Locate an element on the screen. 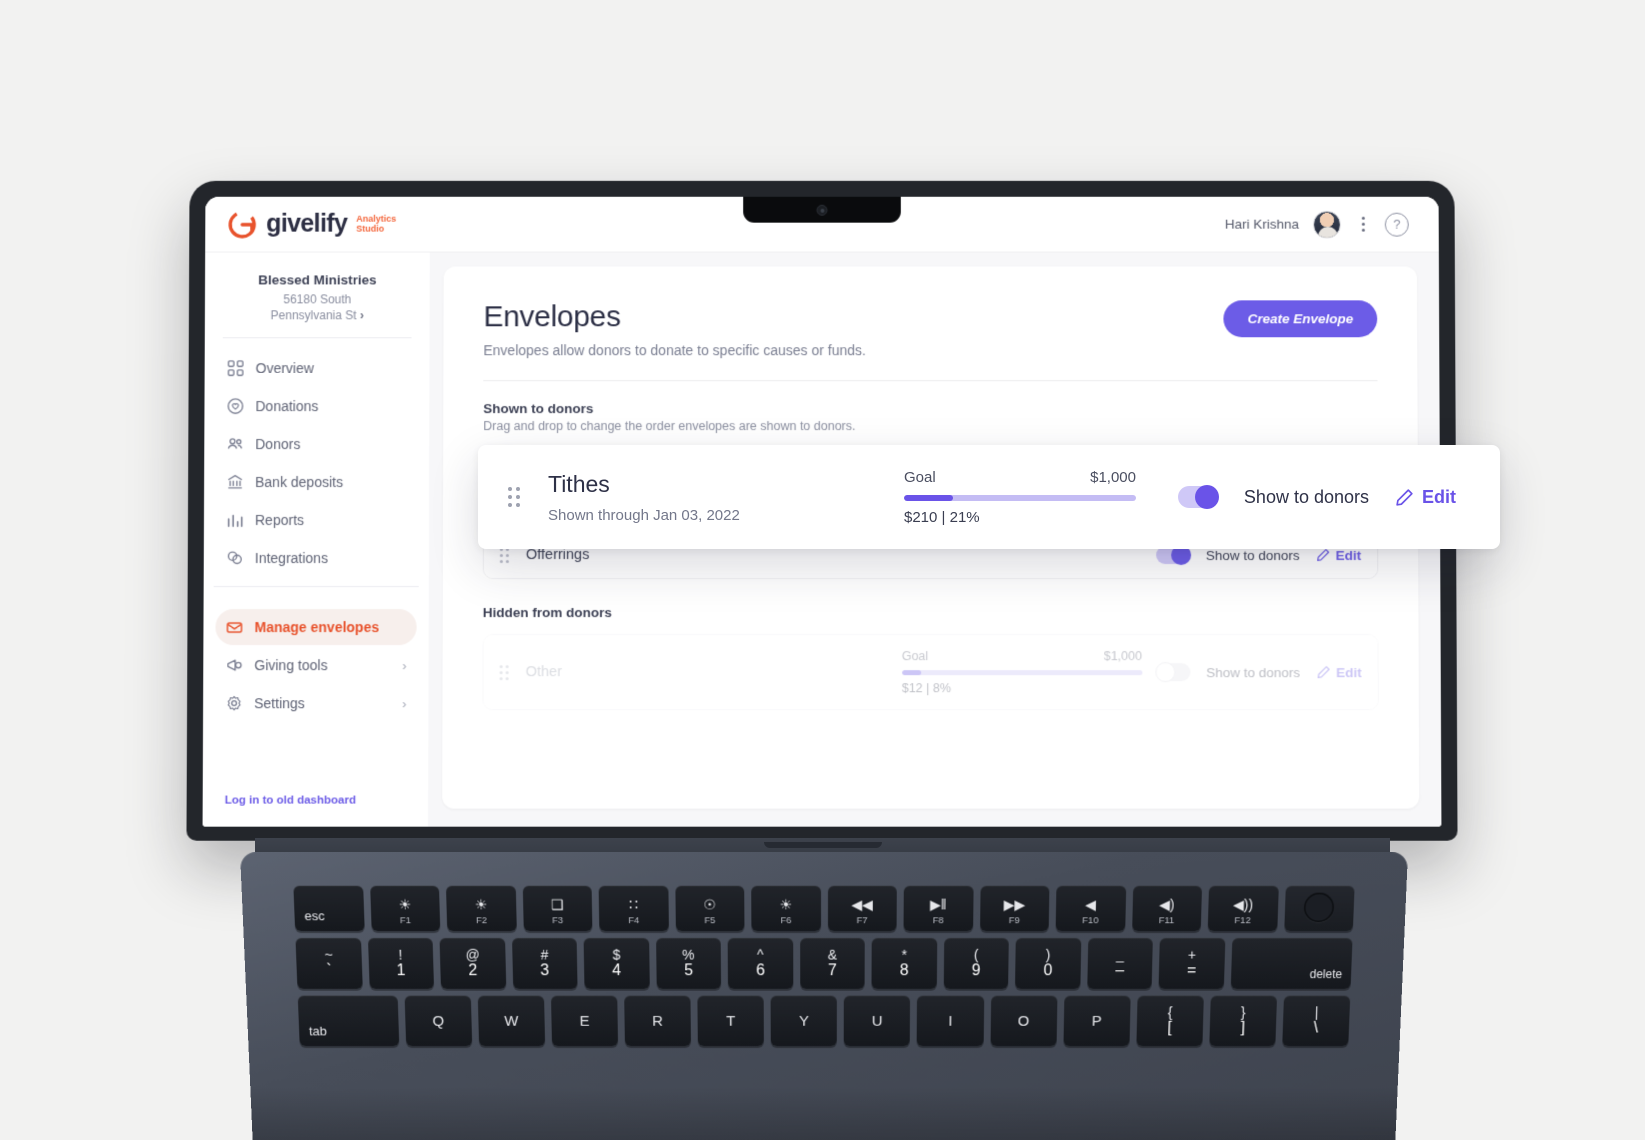 The height and width of the screenshot is (1140, 1645). key-u: U is located at coordinates (877, 1021).